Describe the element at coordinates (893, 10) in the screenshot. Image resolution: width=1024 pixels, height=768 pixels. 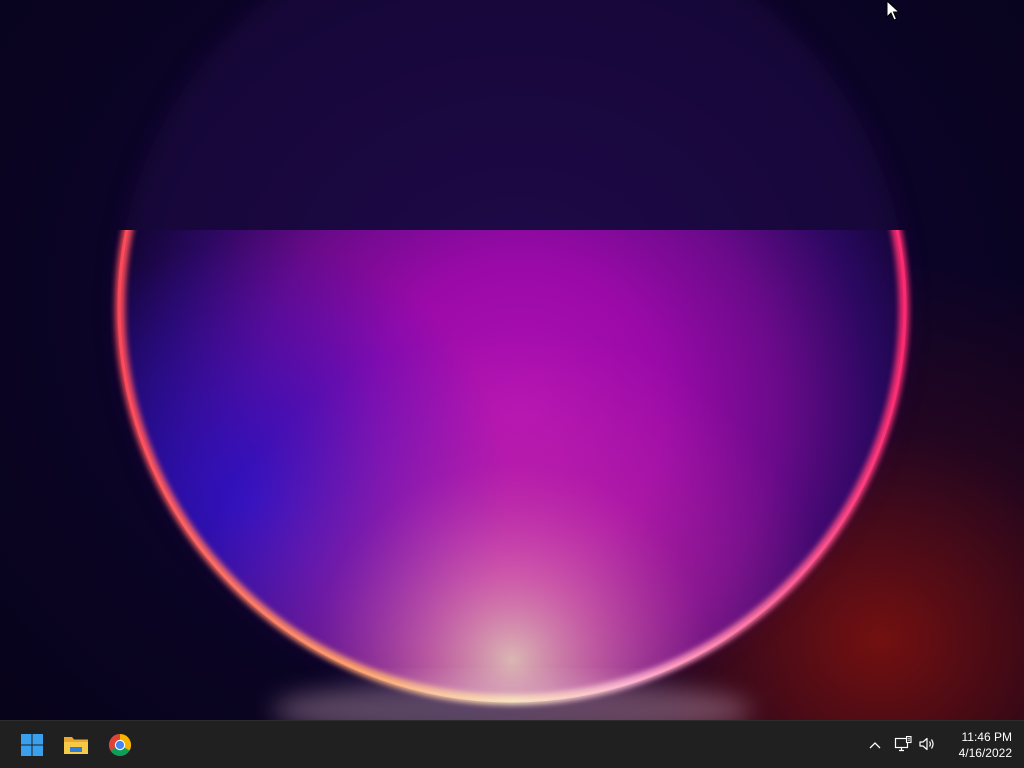
I see `mouse-cursor-icon` at that location.